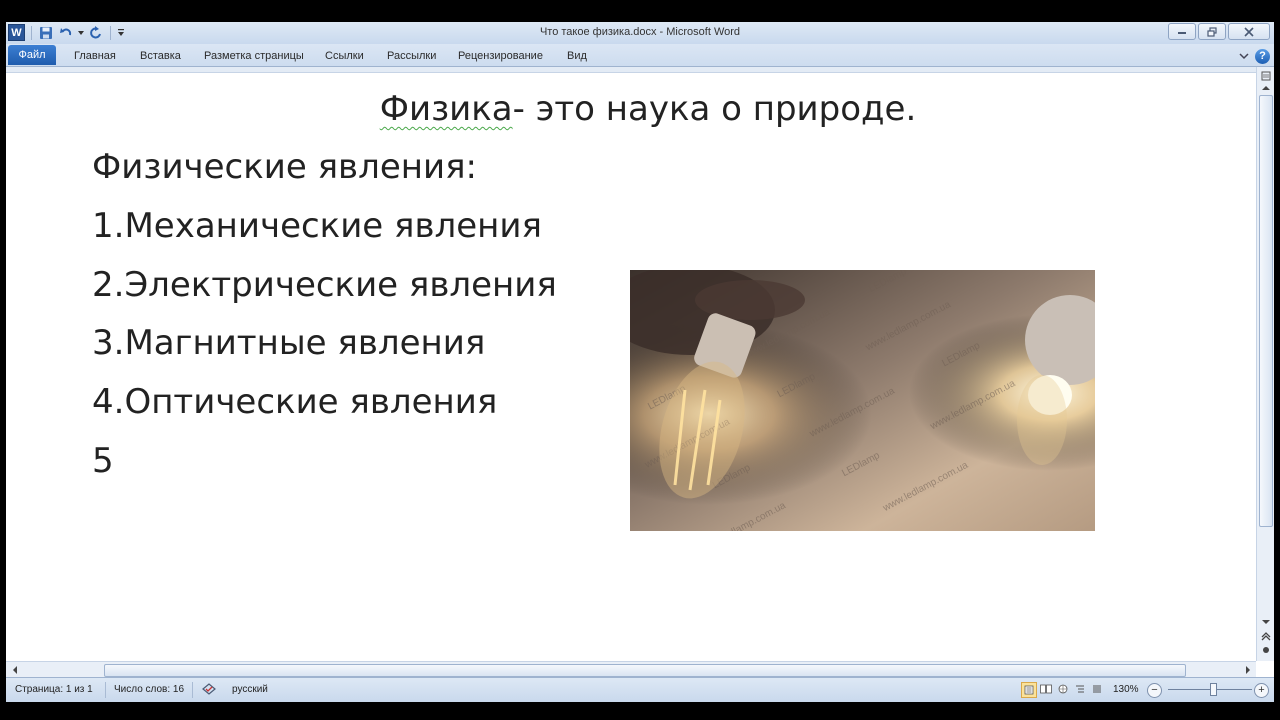 The image size is (1280, 720). Describe the element at coordinates (1265, 87) in the screenshot. I see `scroll-up-icon` at that location.